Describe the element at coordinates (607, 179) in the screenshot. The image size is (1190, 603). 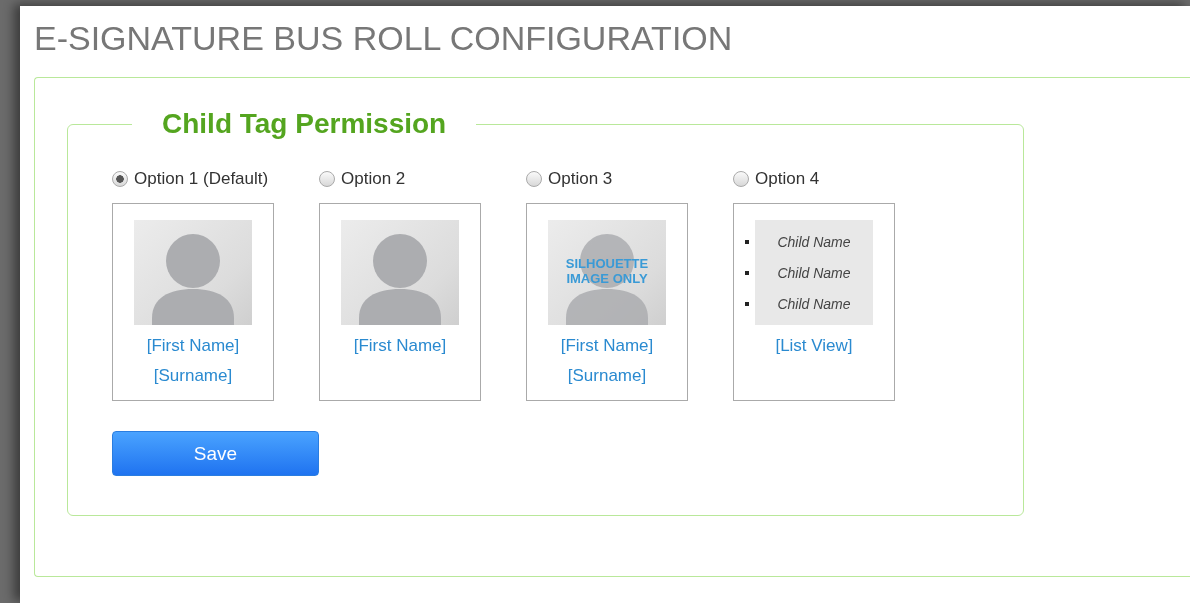
I see `option-radio: Option 3` at that location.